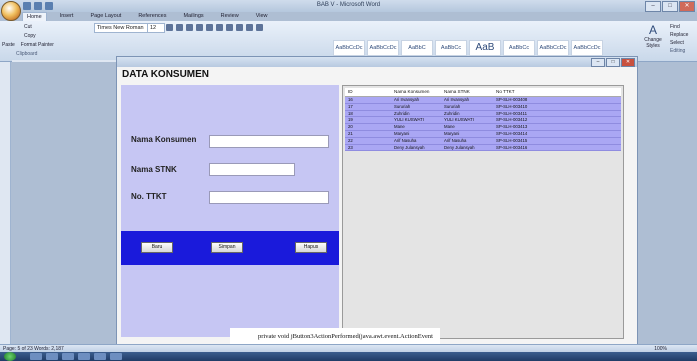 The image size is (697, 361). Describe the element at coordinates (44, 27) in the screenshot. I see `cut-button: Cut` at that location.